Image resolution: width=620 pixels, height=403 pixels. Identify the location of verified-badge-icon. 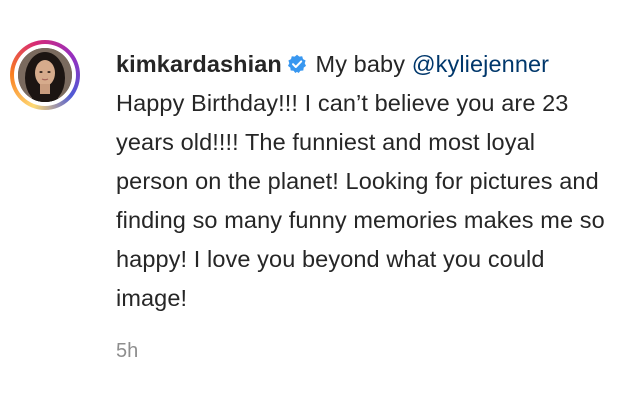
(296, 63).